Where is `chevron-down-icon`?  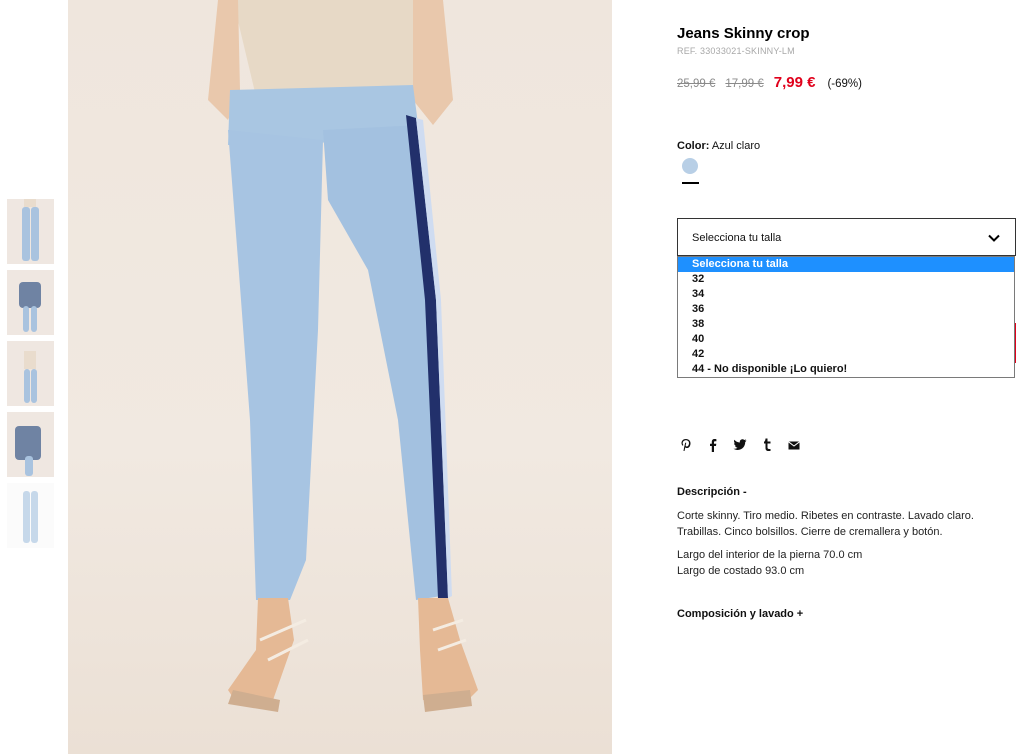 chevron-down-icon is located at coordinates (994, 238).